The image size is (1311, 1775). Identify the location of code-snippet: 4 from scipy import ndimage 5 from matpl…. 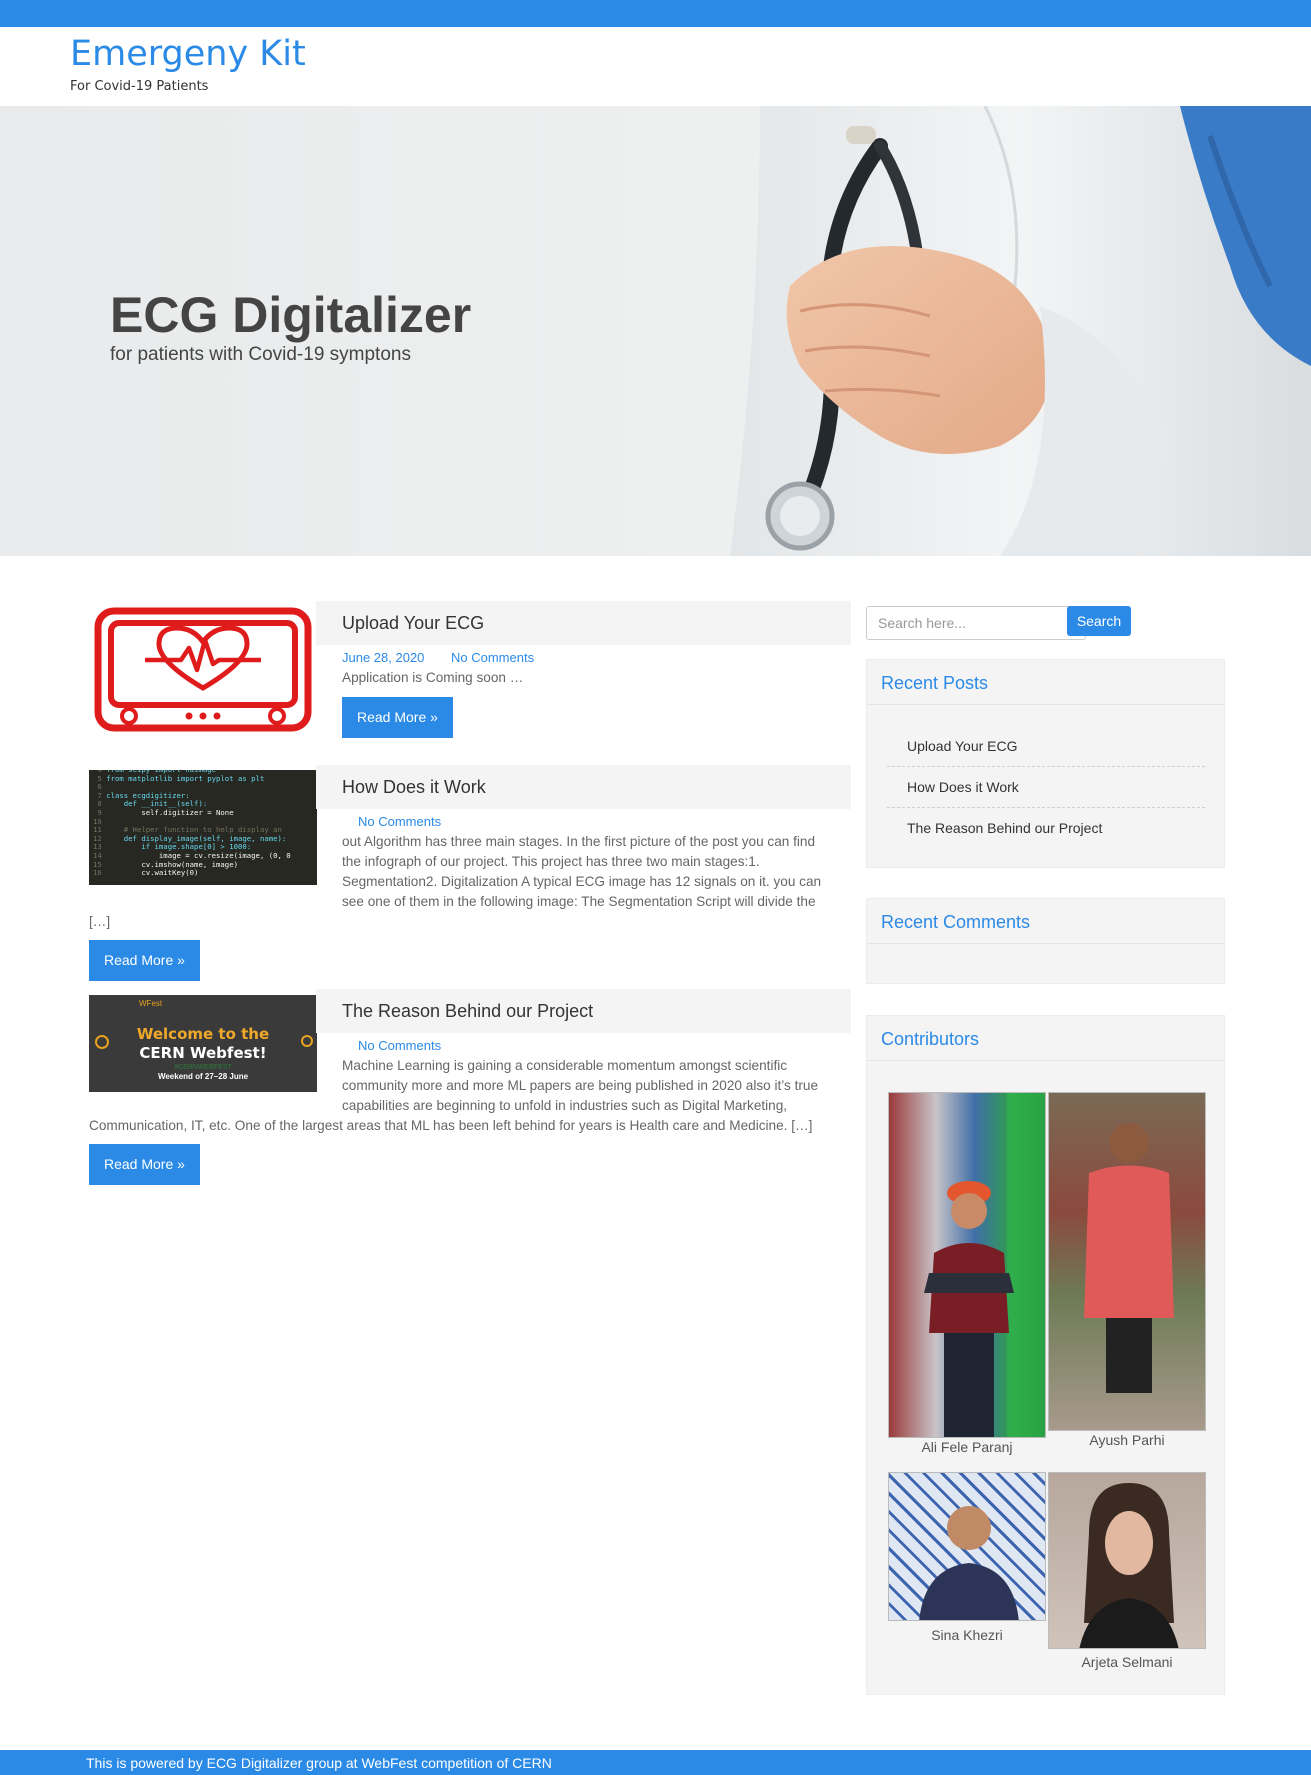
(192, 824).